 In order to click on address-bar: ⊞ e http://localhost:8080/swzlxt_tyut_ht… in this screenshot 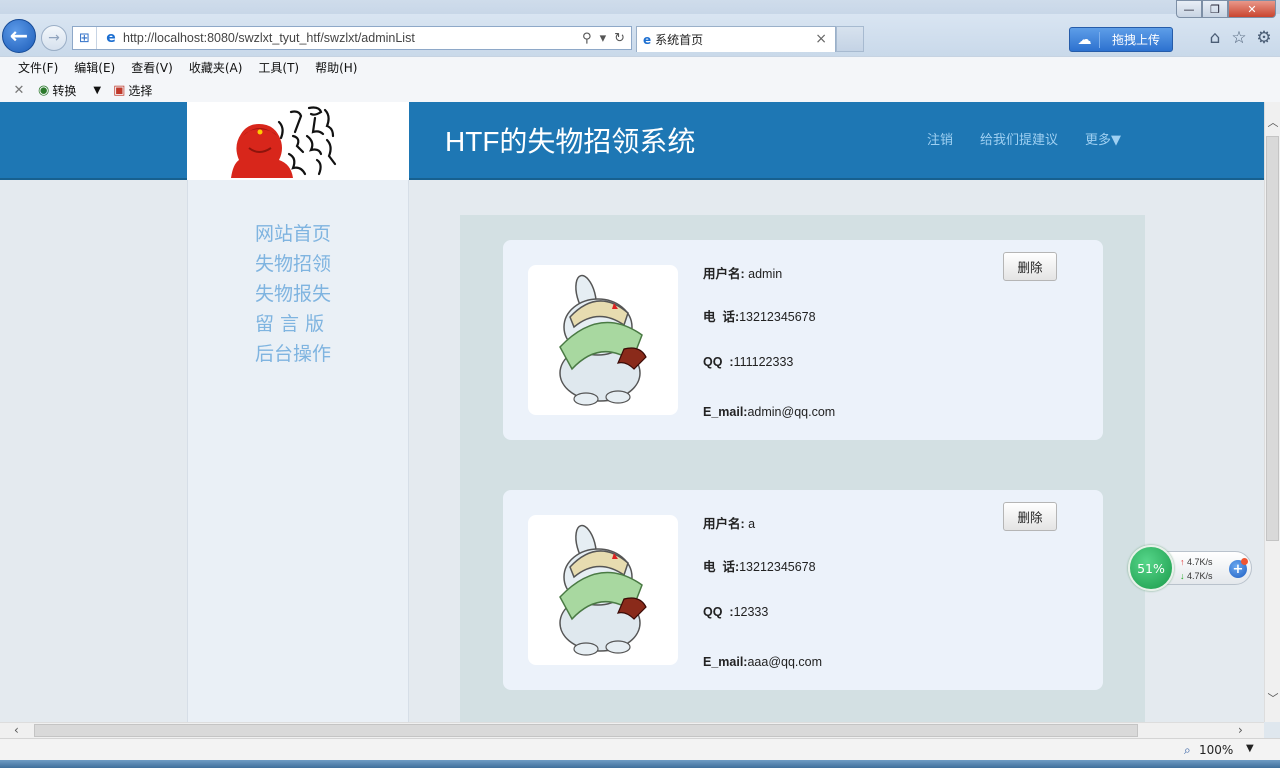, I will do `click(352, 38)`.